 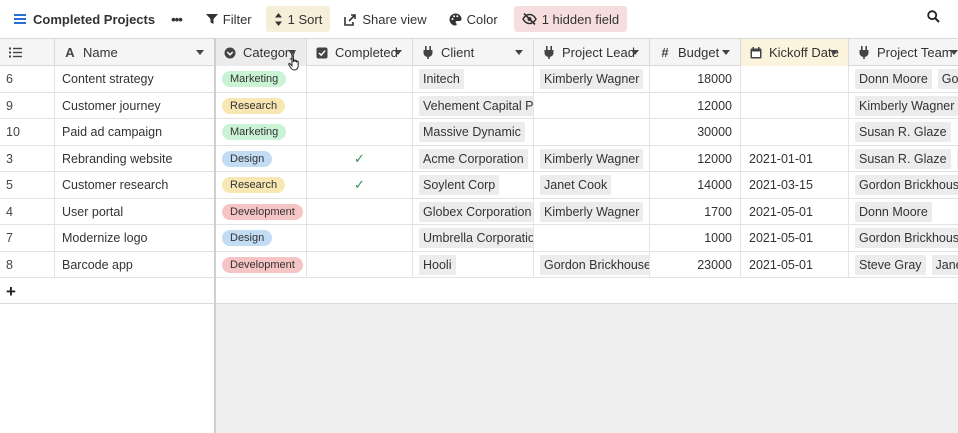 What do you see at coordinates (795, 158) in the screenshot?
I see `kickoff-date-cell: 2021-01-01` at bounding box center [795, 158].